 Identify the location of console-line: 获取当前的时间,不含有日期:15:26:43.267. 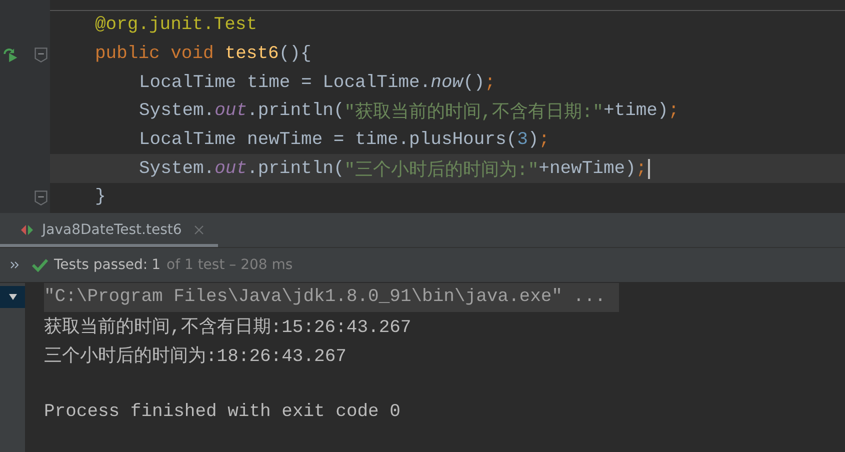
(228, 327).